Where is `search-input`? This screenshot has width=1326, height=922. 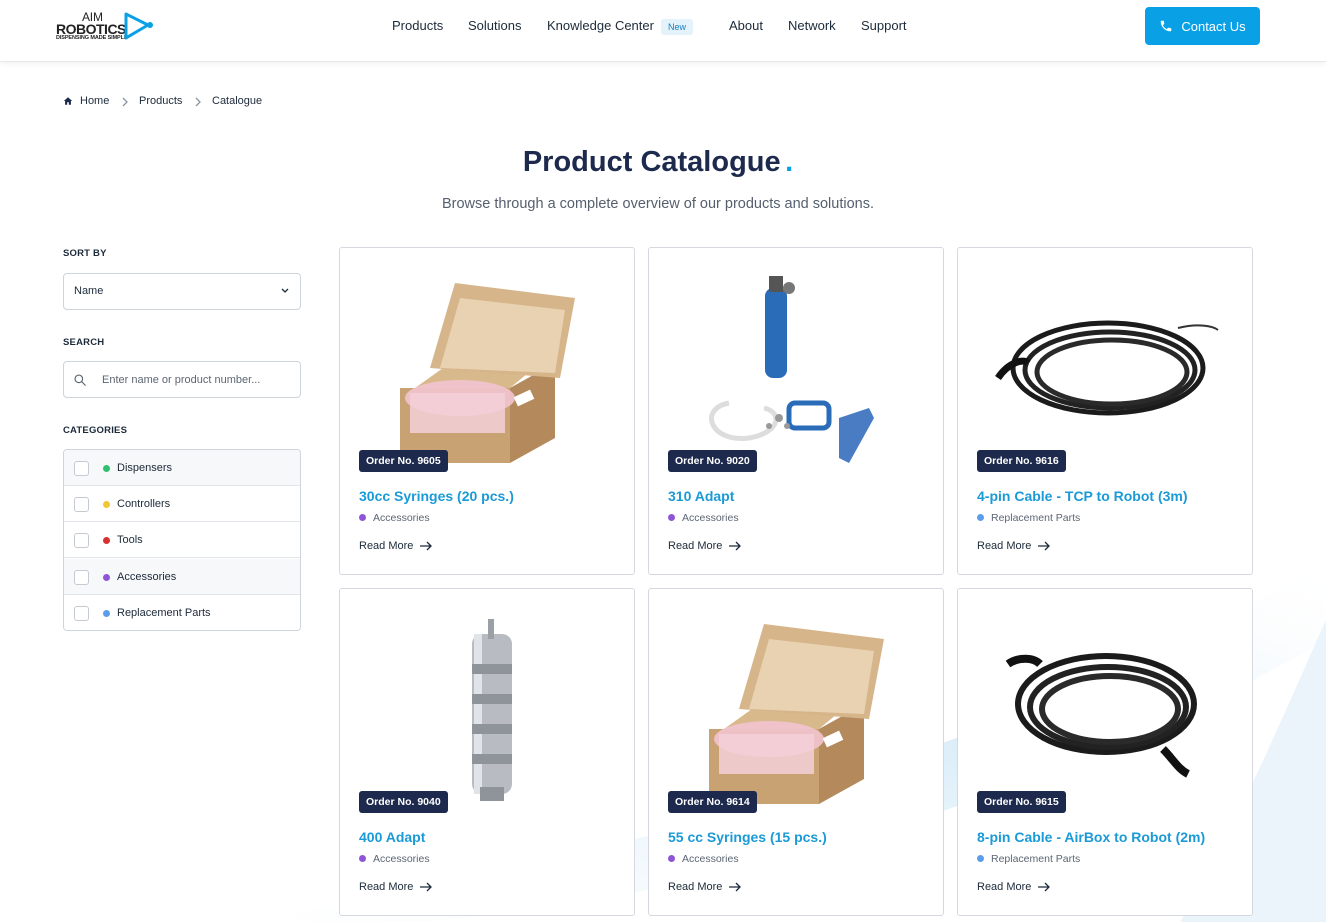 search-input is located at coordinates (197, 380).